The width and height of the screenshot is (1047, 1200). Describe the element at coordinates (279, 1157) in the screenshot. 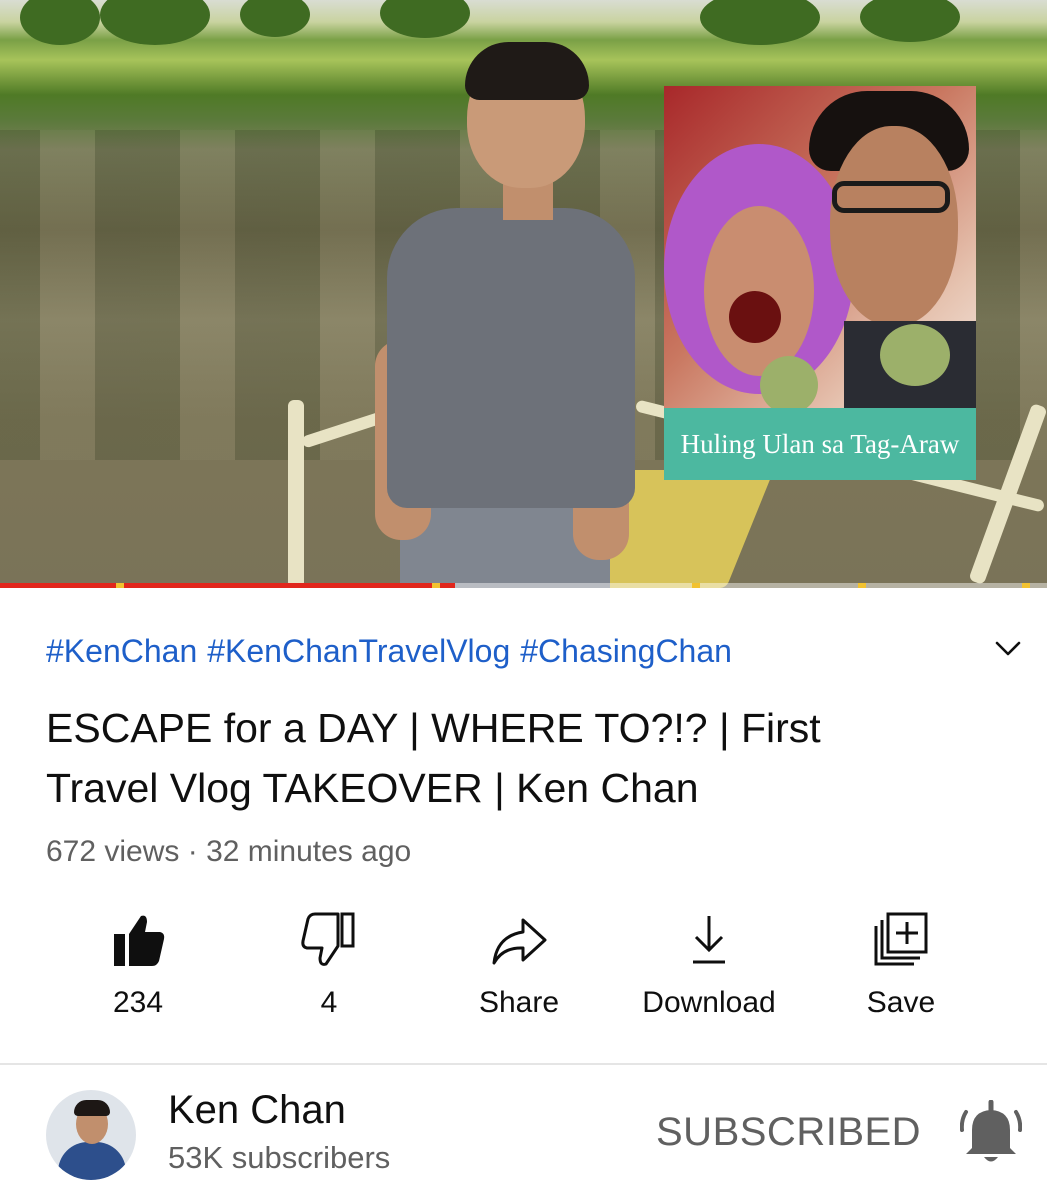

I see `subscriber-count: 53K subscribers` at that location.